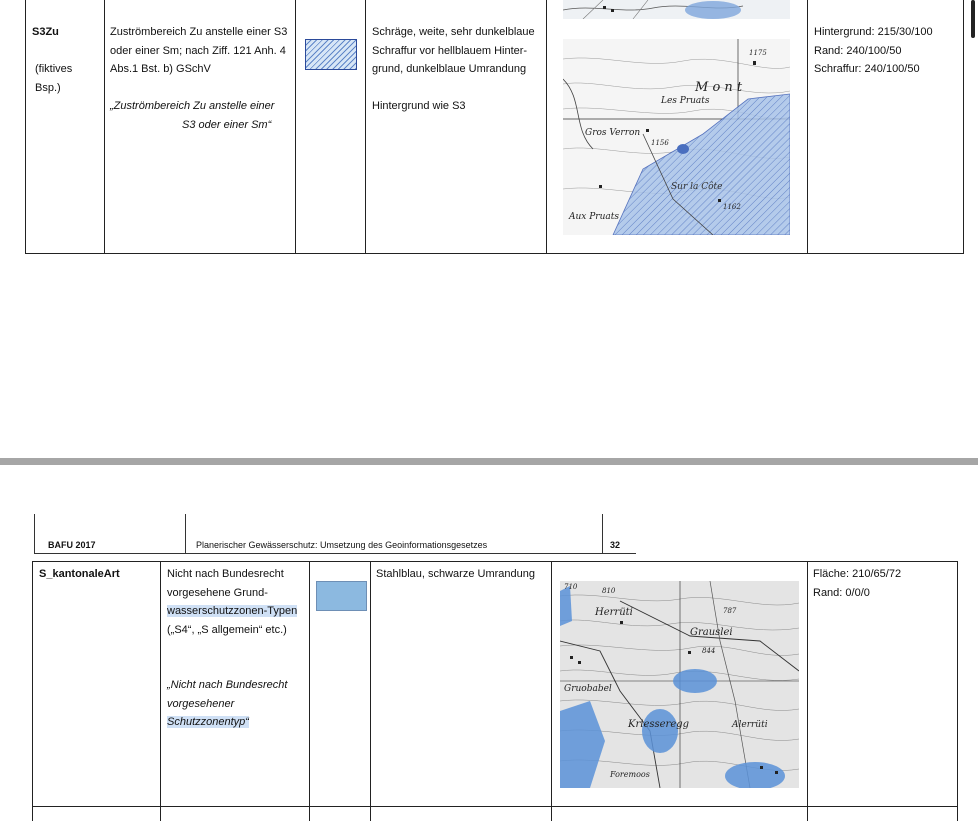  Describe the element at coordinates (571, 587) in the screenshot. I see `svg-text: 710` at that location.